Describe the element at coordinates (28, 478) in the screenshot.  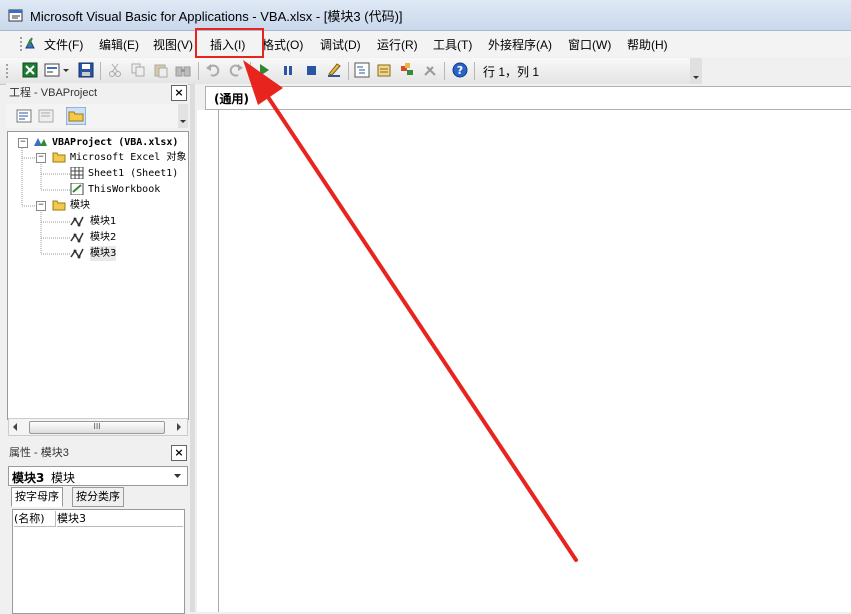
I see `object-name: 模块3` at that location.